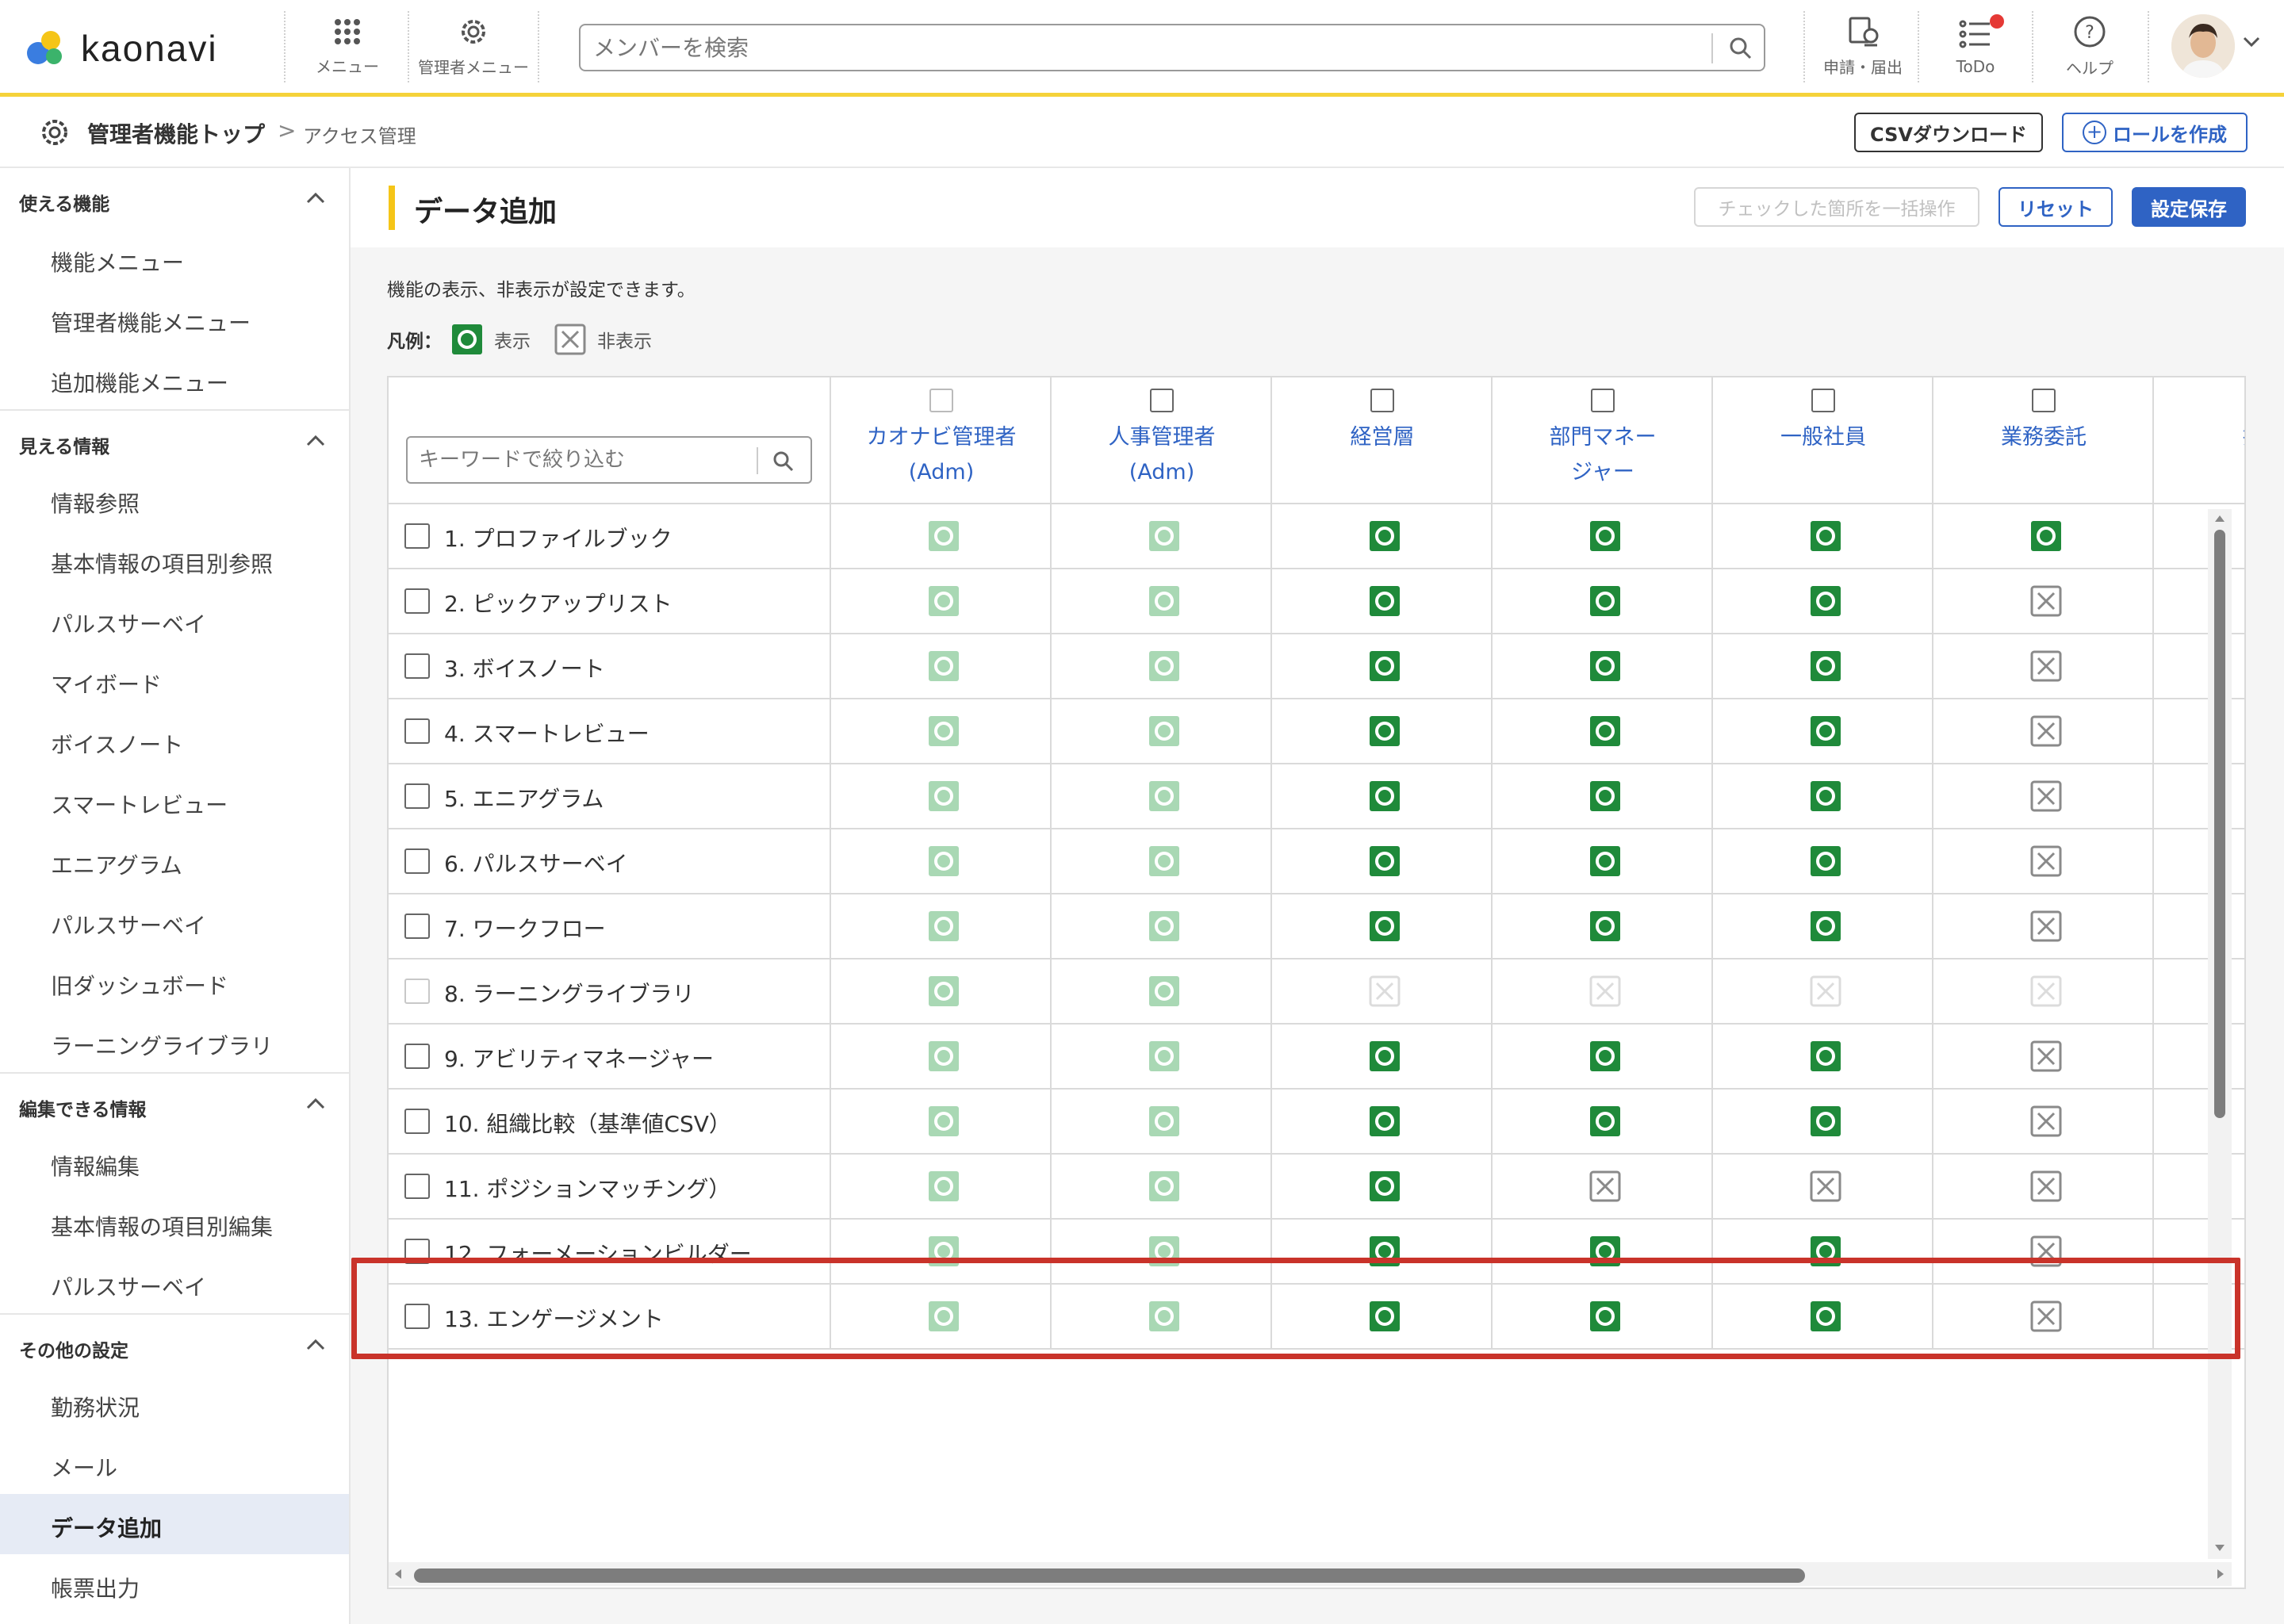 The height and width of the screenshot is (1624, 2284). Describe the element at coordinates (2055, 207) in the screenshot. I see `reset-button: リセット` at that location.